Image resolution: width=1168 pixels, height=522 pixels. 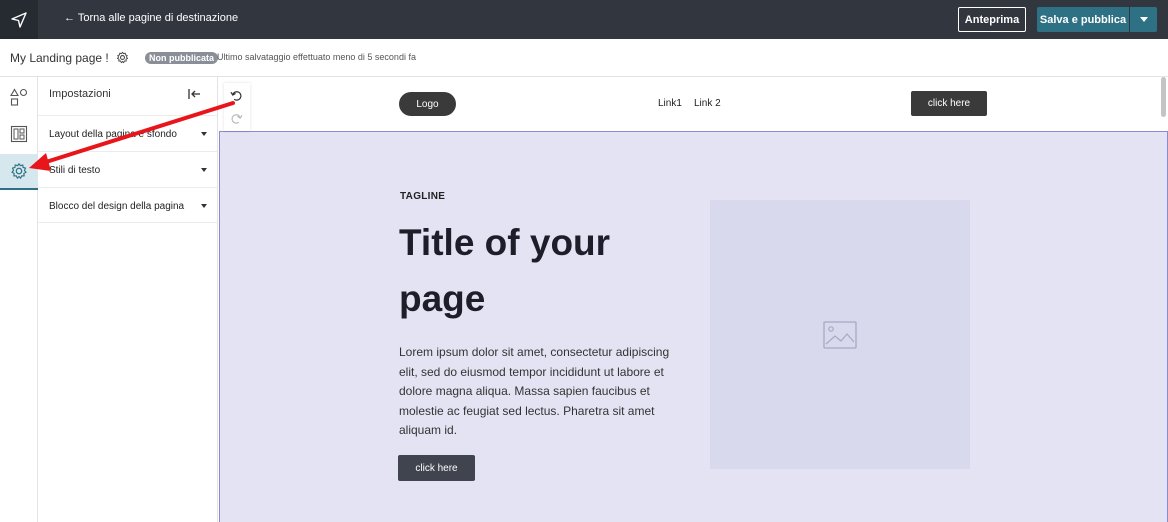 I want to click on rail-settings-button, so click(x=19, y=172).